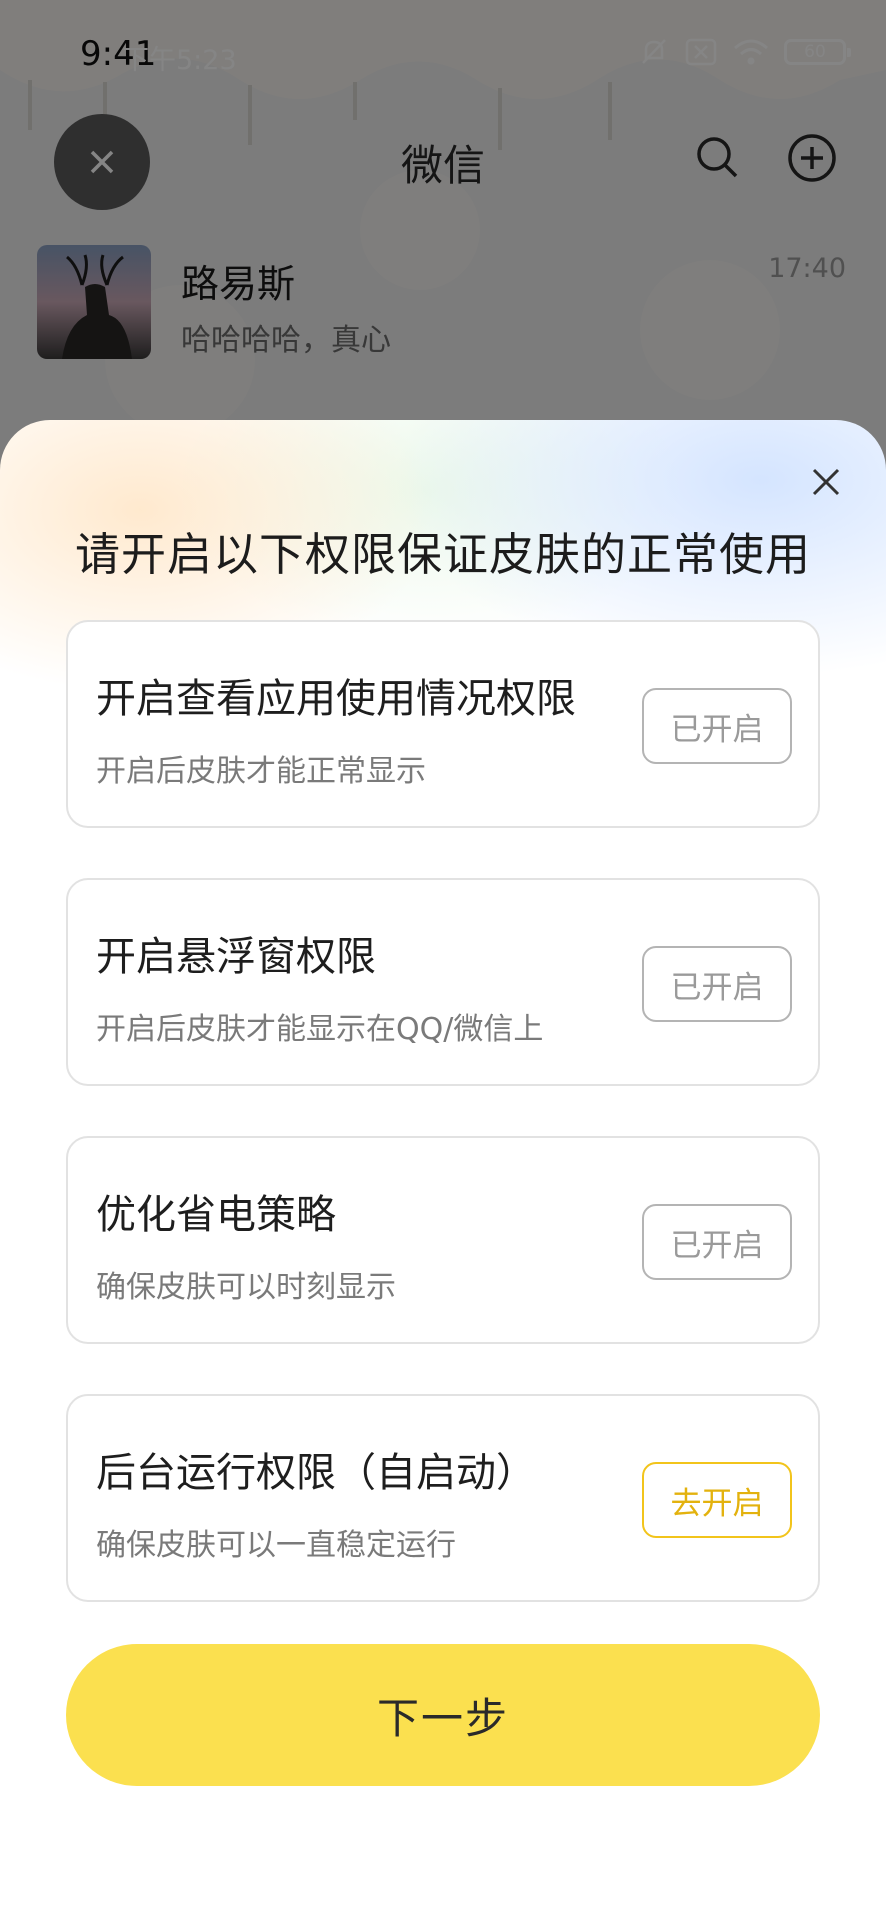 The width and height of the screenshot is (886, 1920). Describe the element at coordinates (320, 1029) in the screenshot. I see `permission-subtitle: 开启后皮肤才能显示在QQ/微信上` at that location.